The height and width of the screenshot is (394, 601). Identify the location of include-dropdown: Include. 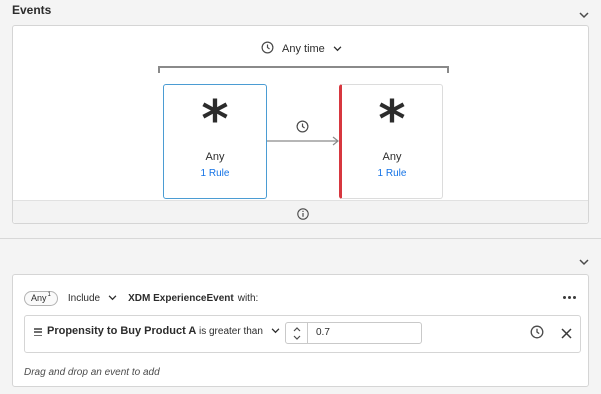
(92, 298).